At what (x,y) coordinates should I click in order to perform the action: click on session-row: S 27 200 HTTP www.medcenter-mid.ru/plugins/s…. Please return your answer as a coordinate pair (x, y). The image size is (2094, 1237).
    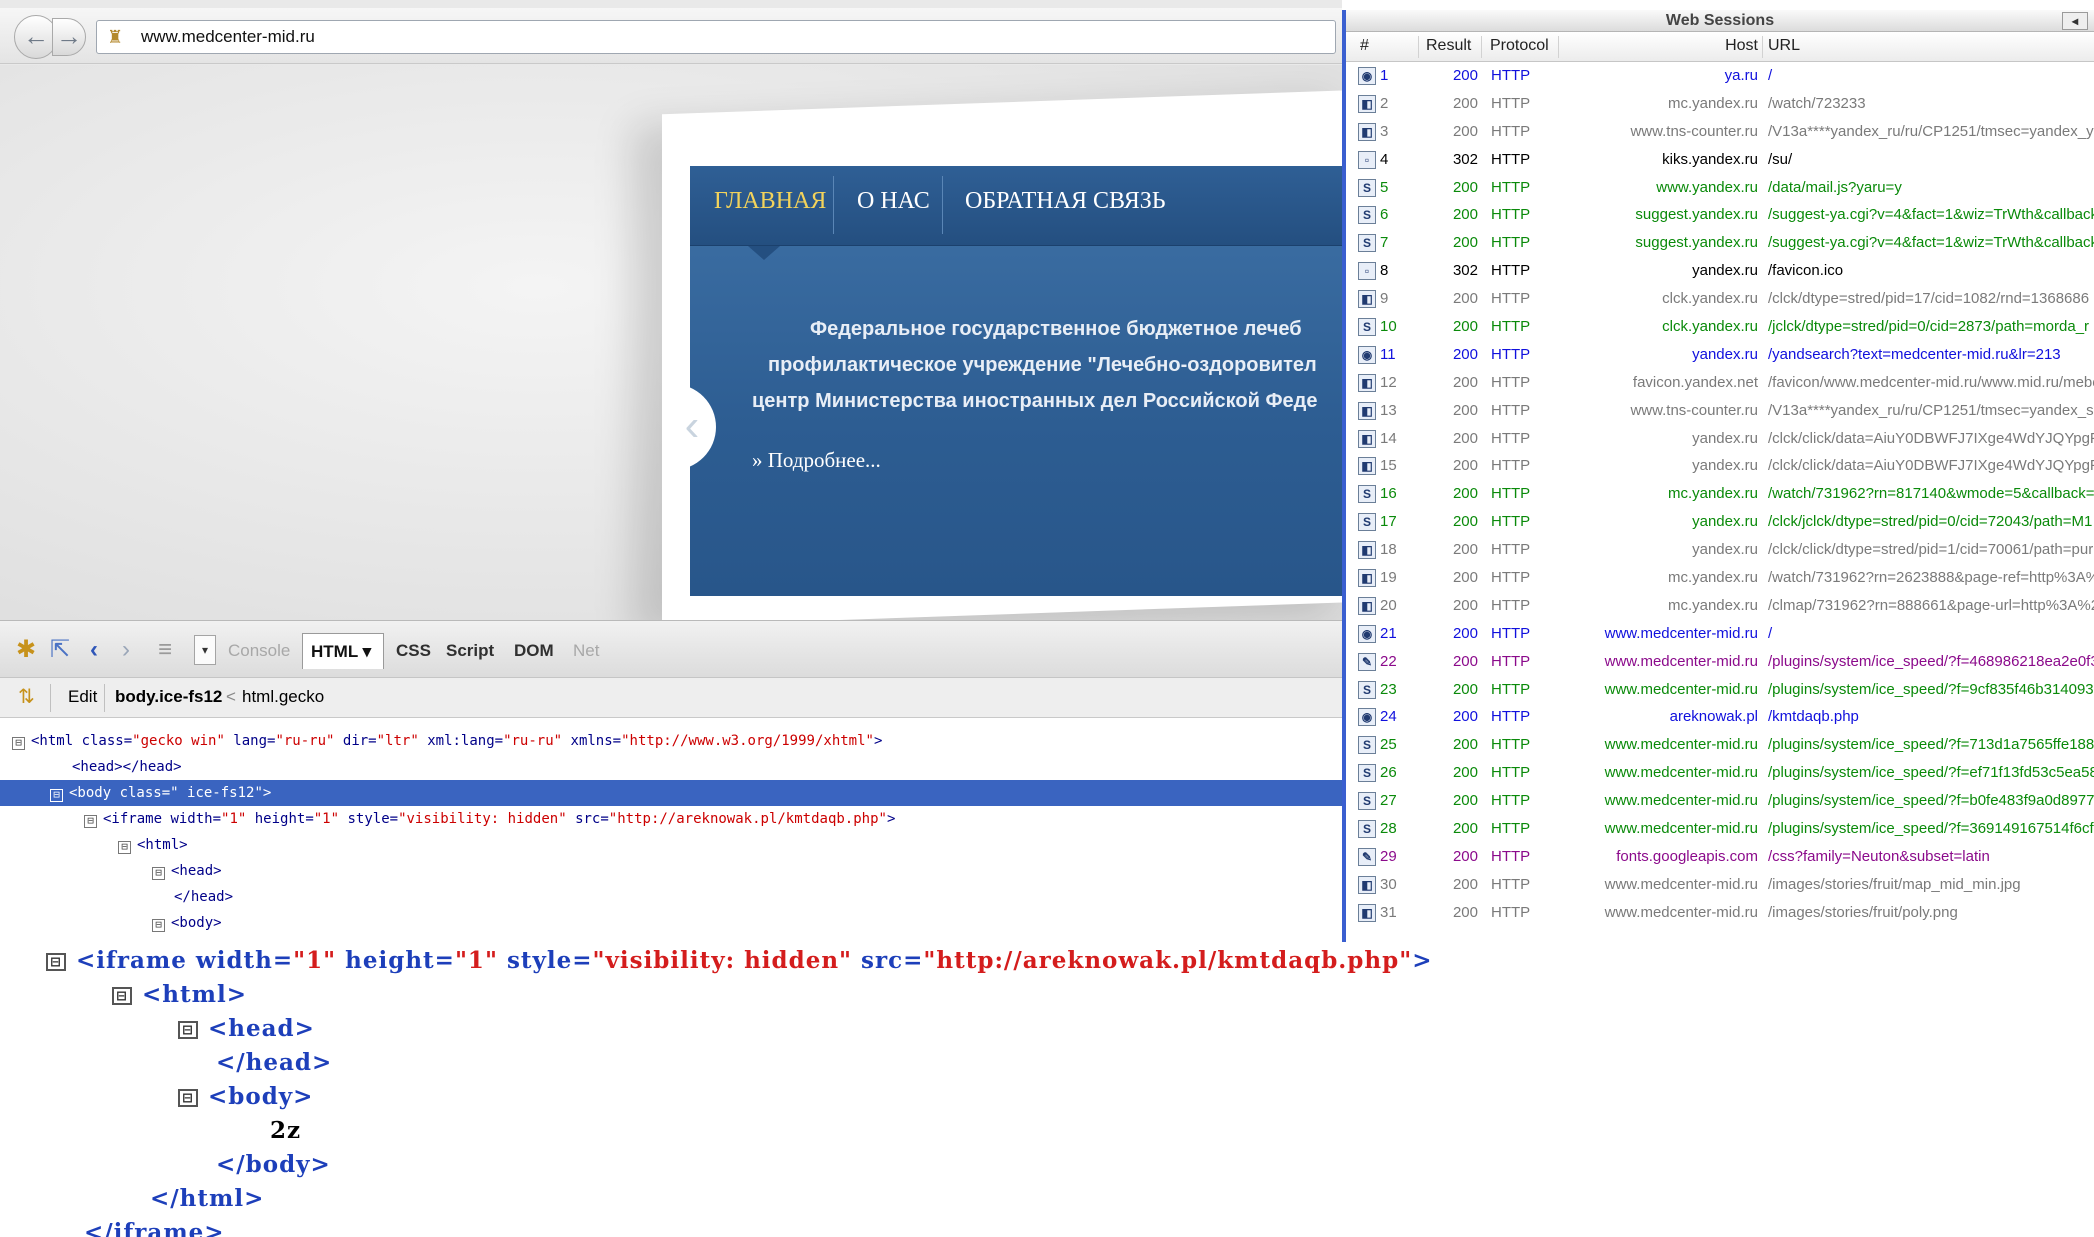
    Looking at the image, I should click on (1720, 801).